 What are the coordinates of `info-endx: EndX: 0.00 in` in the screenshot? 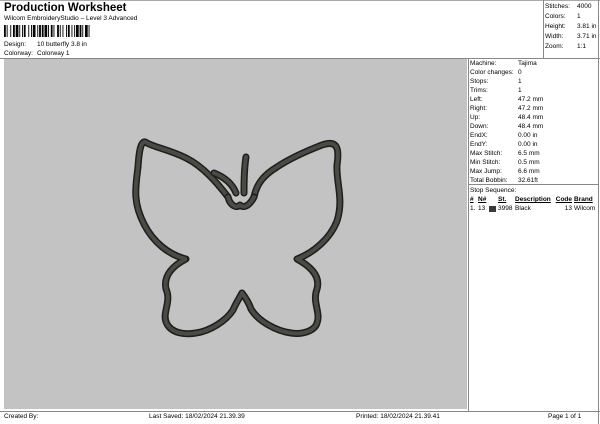 It's located at (504, 135).